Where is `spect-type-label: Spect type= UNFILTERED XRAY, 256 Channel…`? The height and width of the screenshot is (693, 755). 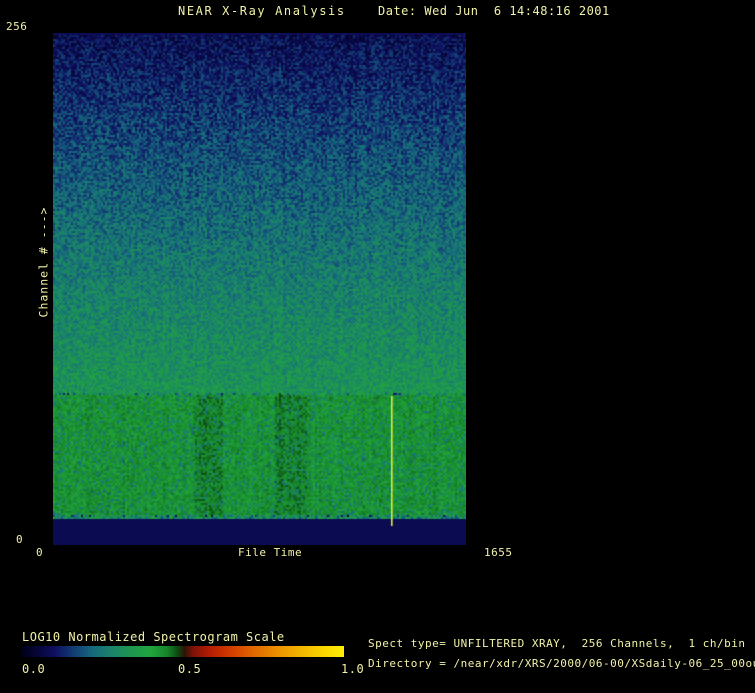
spect-type-label: Spect type= UNFILTERED XRAY, 256 Channel… is located at coordinates (557, 643).